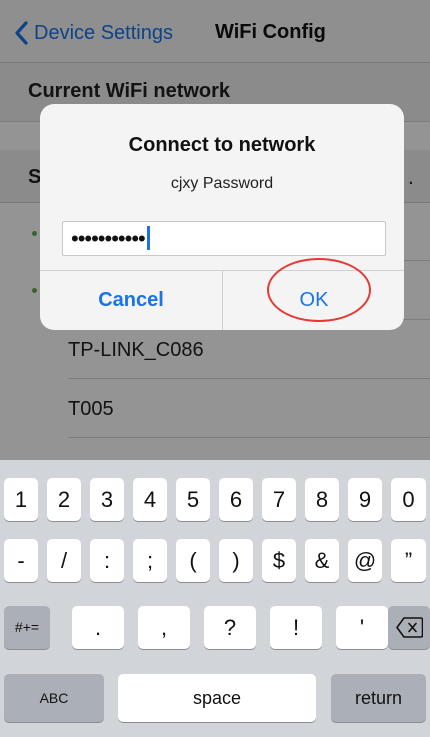 This screenshot has width=430, height=737. I want to click on delete-key, so click(409, 627).